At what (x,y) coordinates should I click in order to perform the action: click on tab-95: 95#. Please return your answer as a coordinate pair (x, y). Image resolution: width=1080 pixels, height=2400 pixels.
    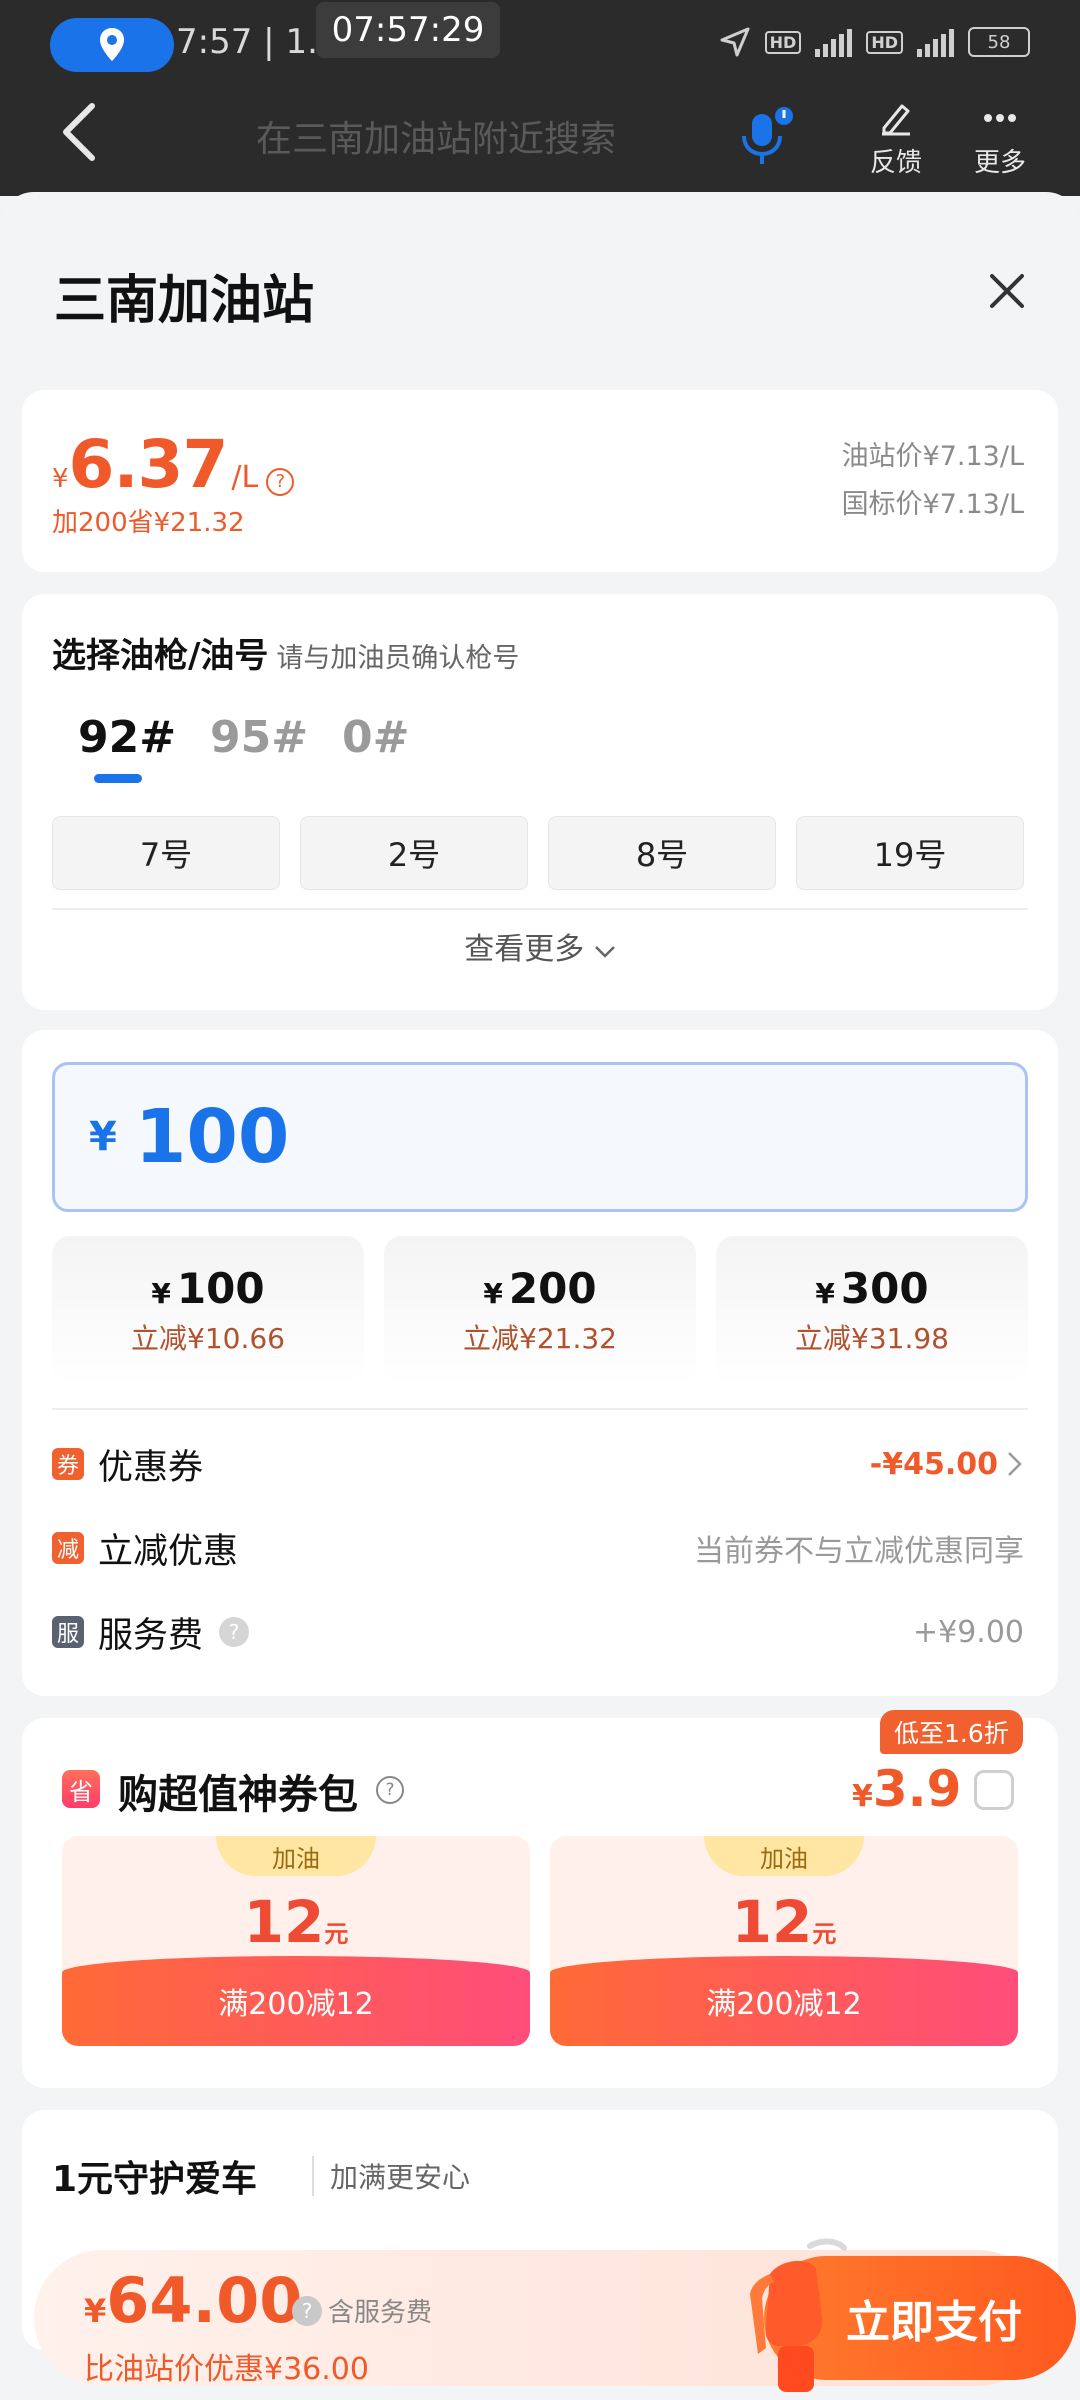
    Looking at the image, I should click on (259, 737).